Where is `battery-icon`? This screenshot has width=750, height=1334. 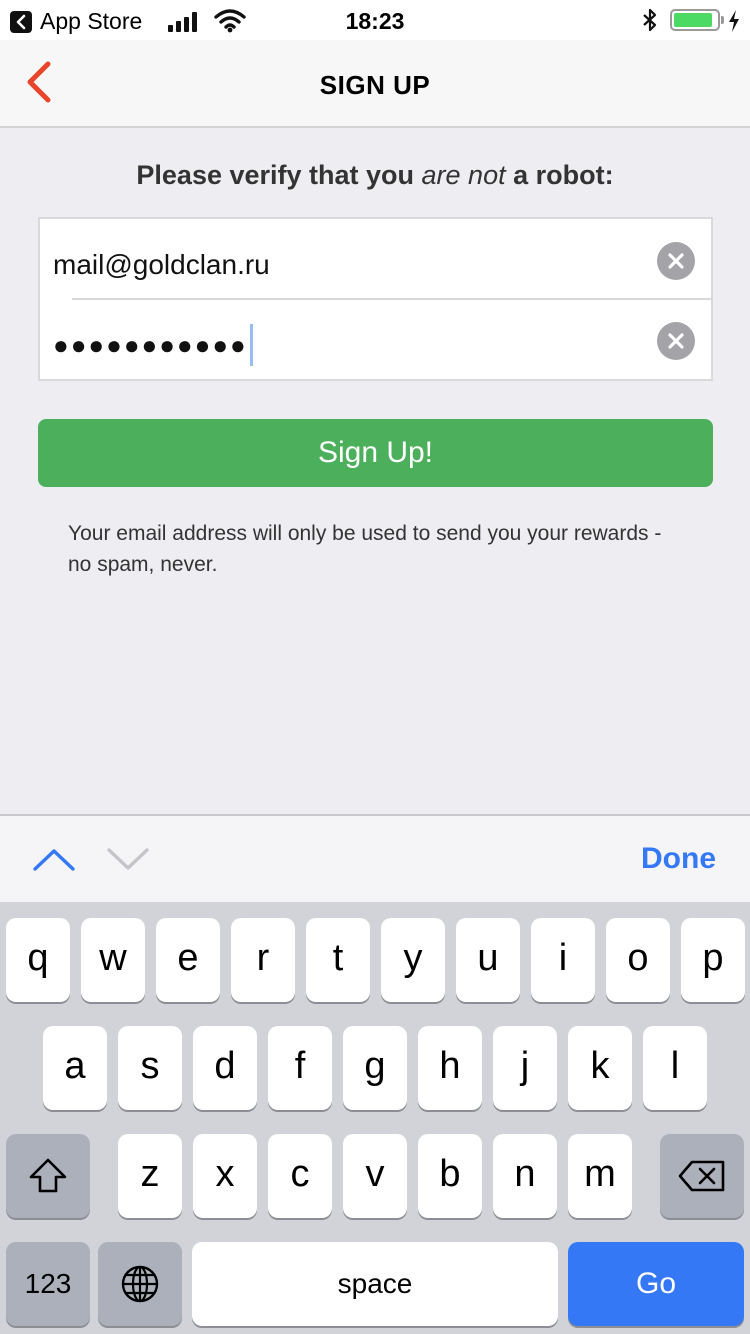 battery-icon is located at coordinates (695, 20).